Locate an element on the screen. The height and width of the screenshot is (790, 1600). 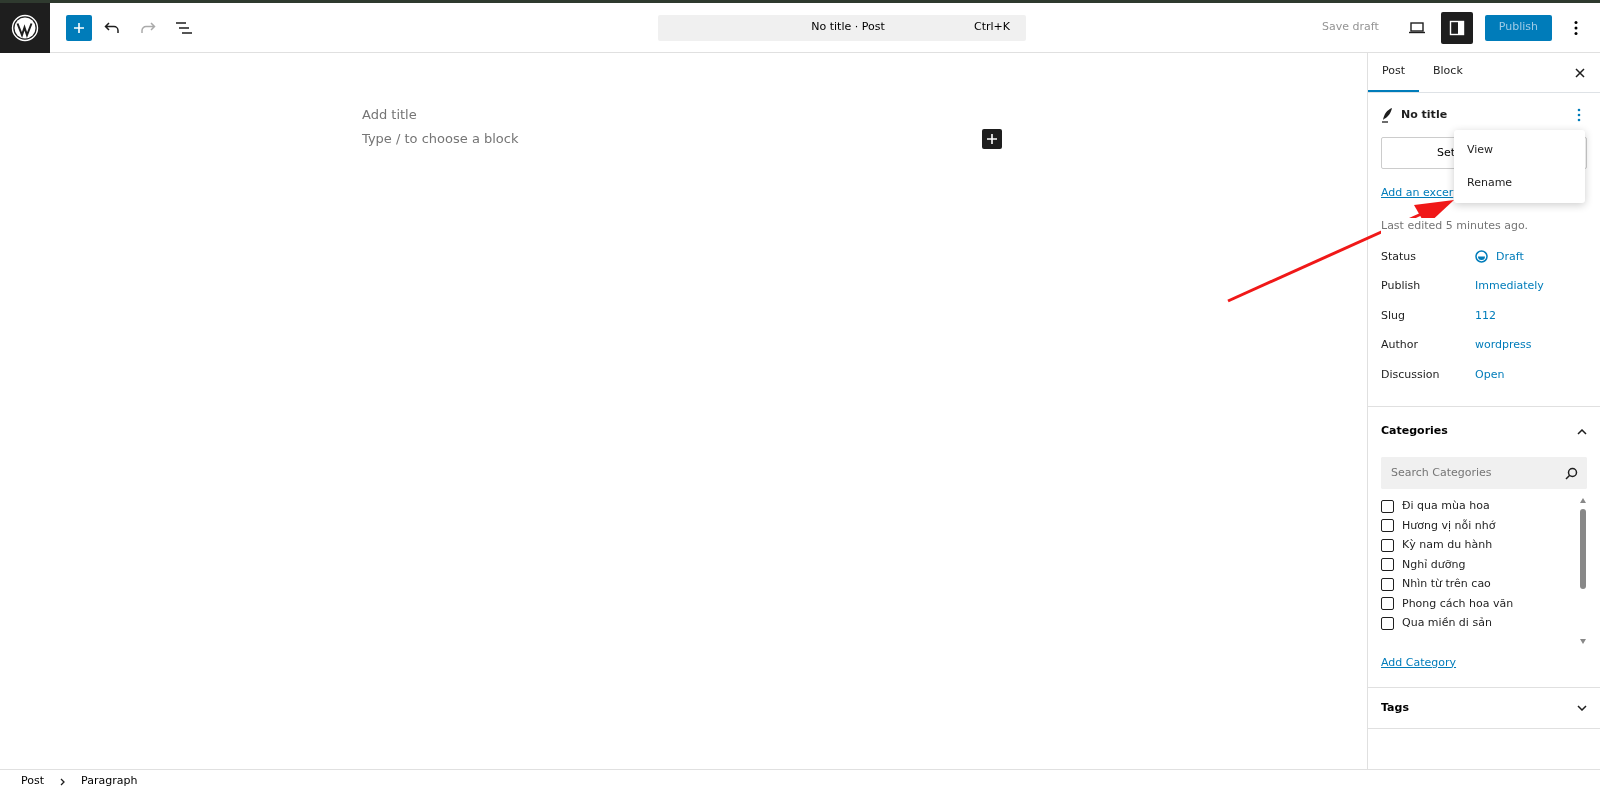
field-label: Author is located at coordinates (1400, 345).